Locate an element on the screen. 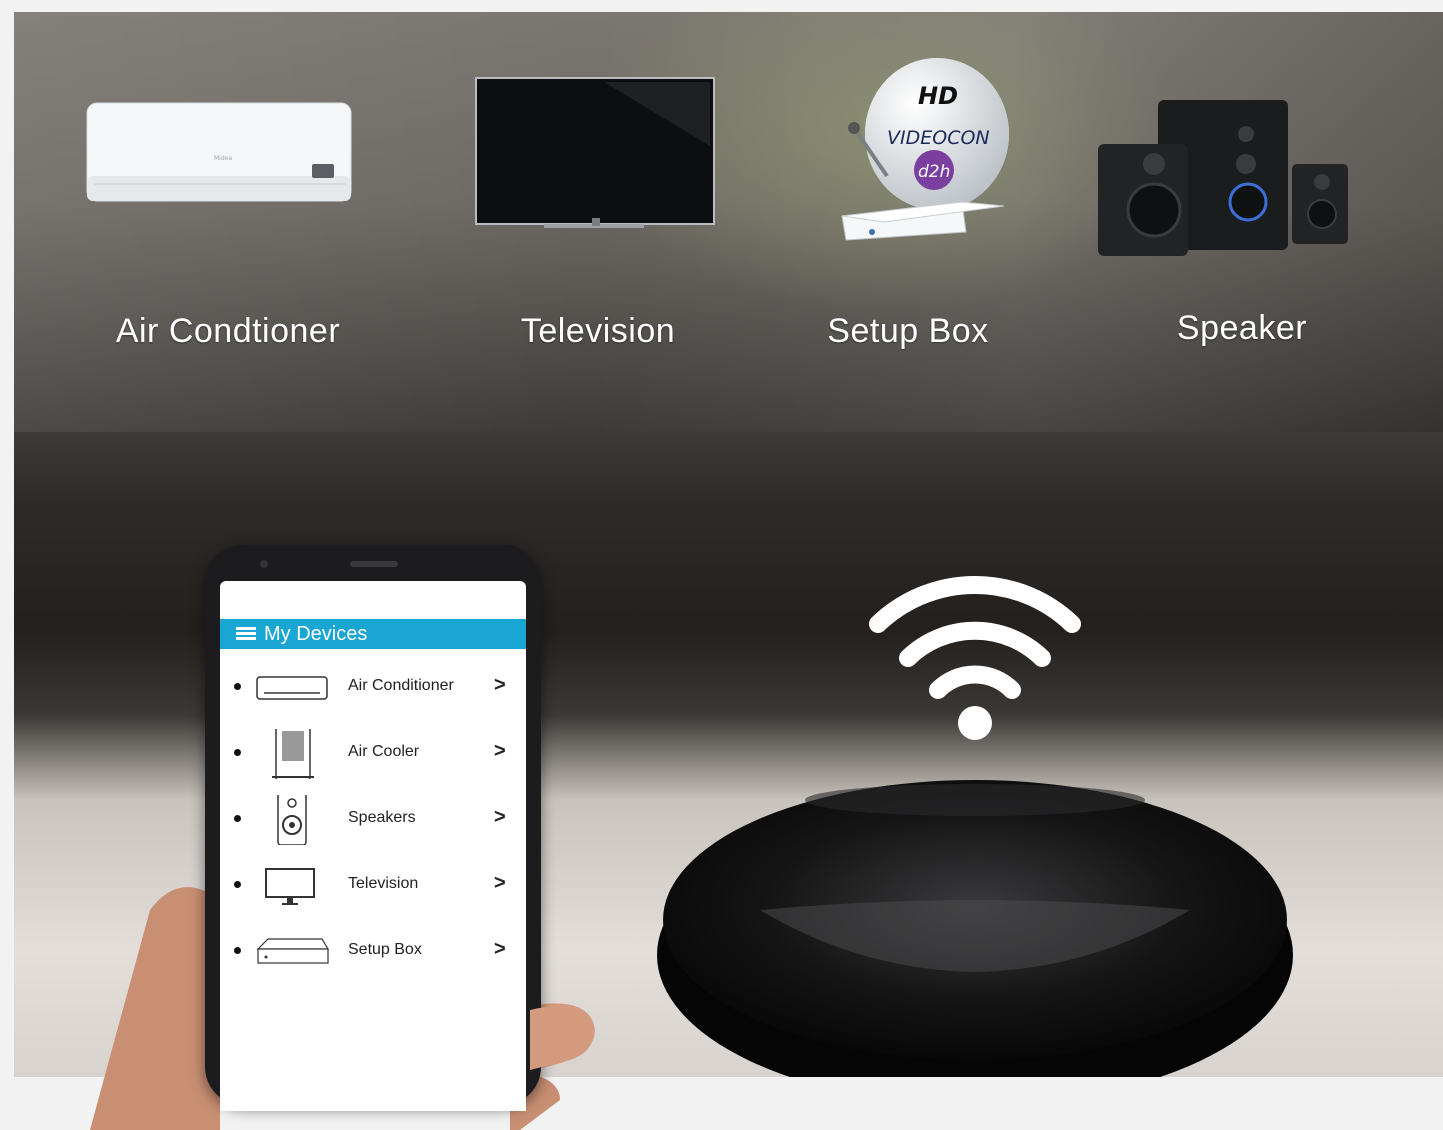 The height and width of the screenshot is (1130, 1443). setup-box-icon is located at coordinates (293, 951).